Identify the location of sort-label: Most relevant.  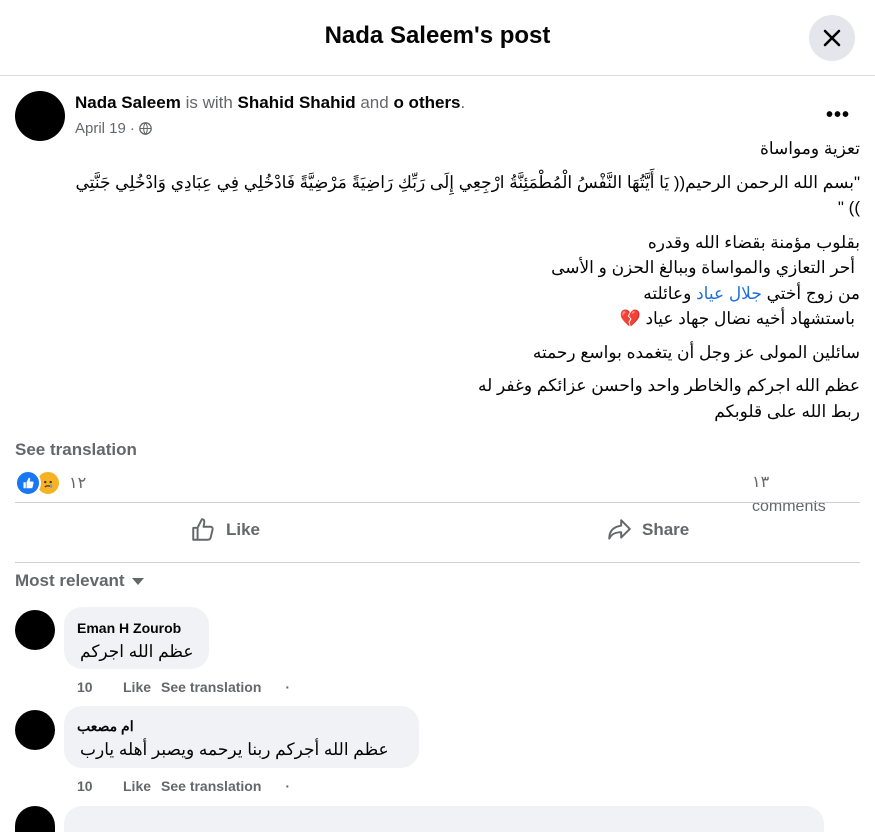
(70, 580).